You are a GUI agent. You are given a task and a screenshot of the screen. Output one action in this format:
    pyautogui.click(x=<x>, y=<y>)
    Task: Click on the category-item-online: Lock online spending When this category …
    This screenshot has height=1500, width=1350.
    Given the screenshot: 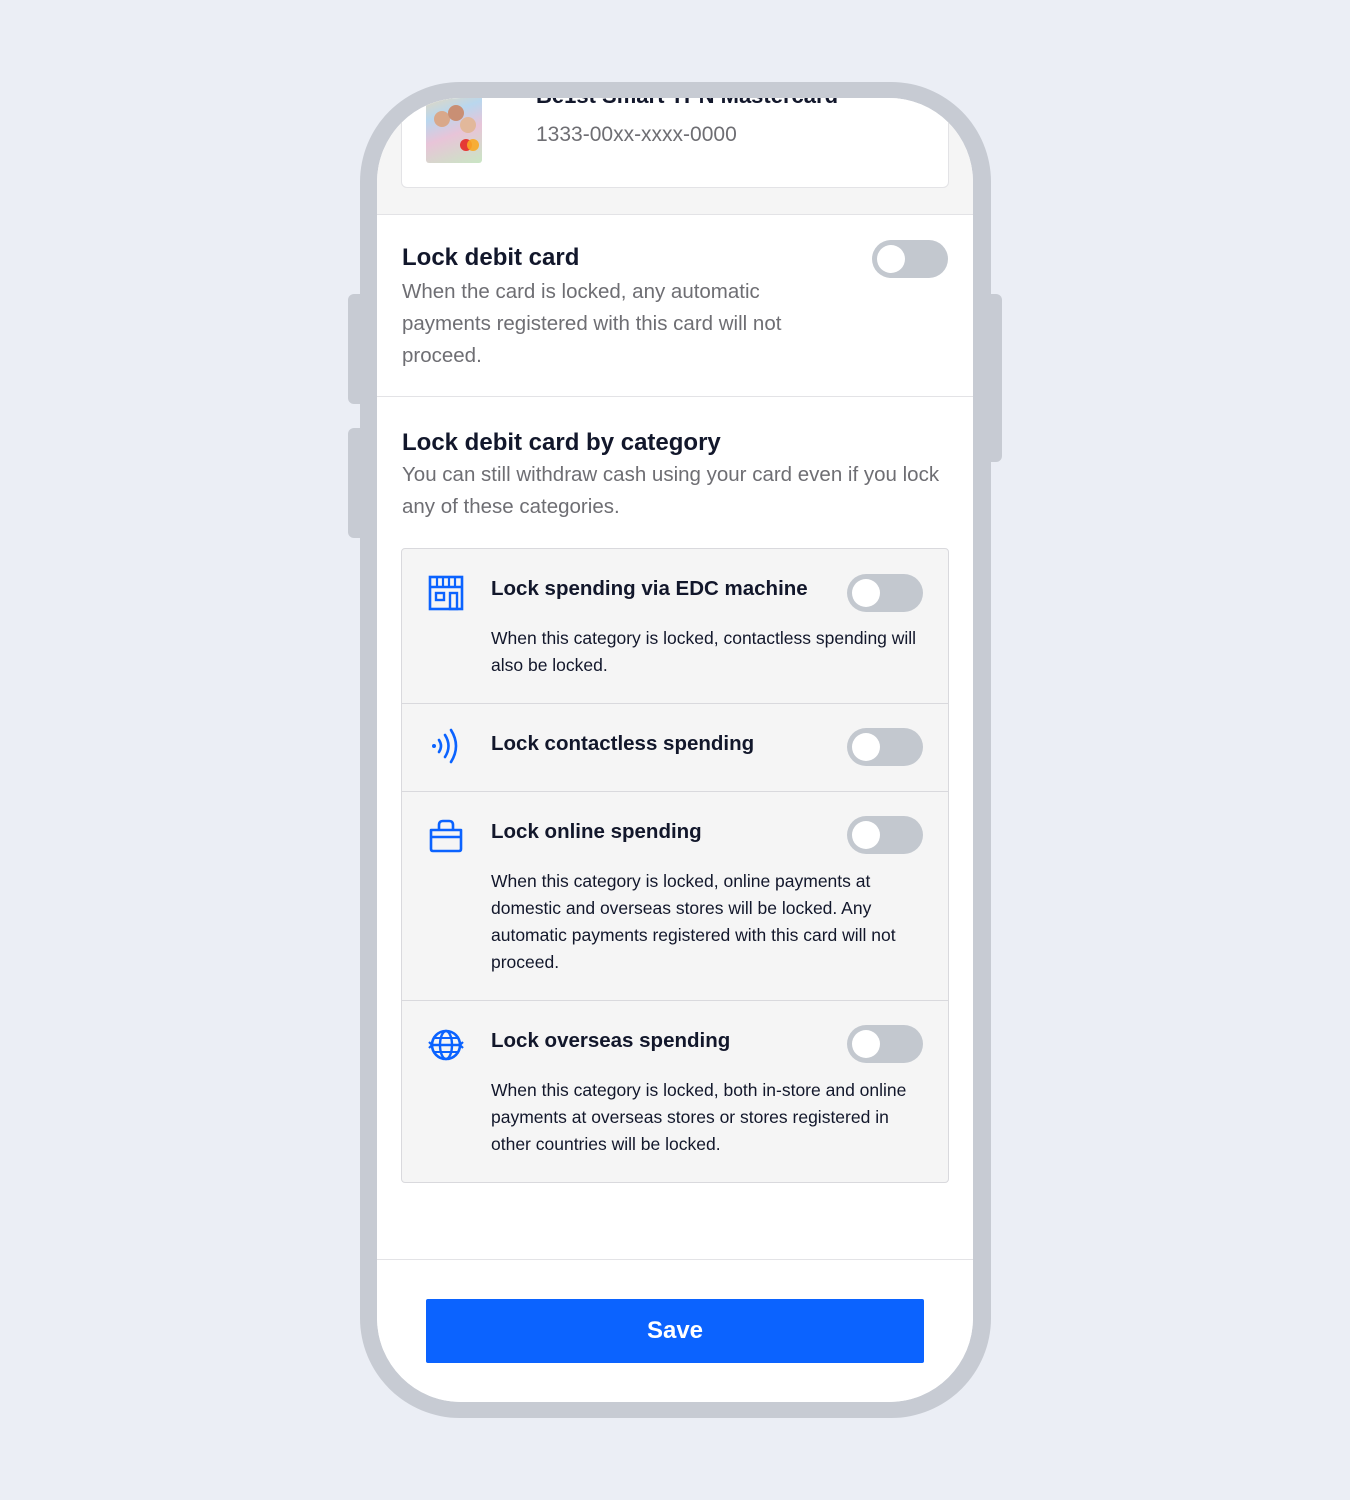 What is the action you would take?
    pyautogui.click(x=675, y=896)
    